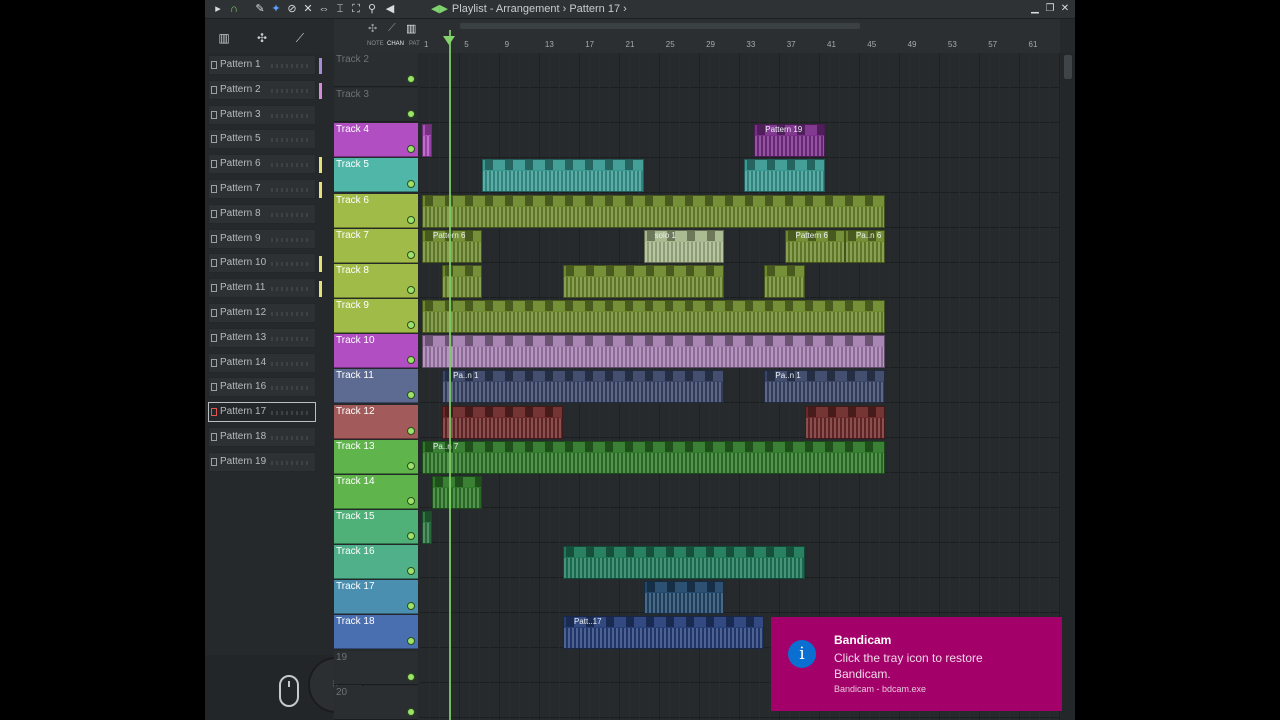  What do you see at coordinates (684, 246) in the screenshot?
I see `playlist-clip: solo 1` at bounding box center [684, 246].